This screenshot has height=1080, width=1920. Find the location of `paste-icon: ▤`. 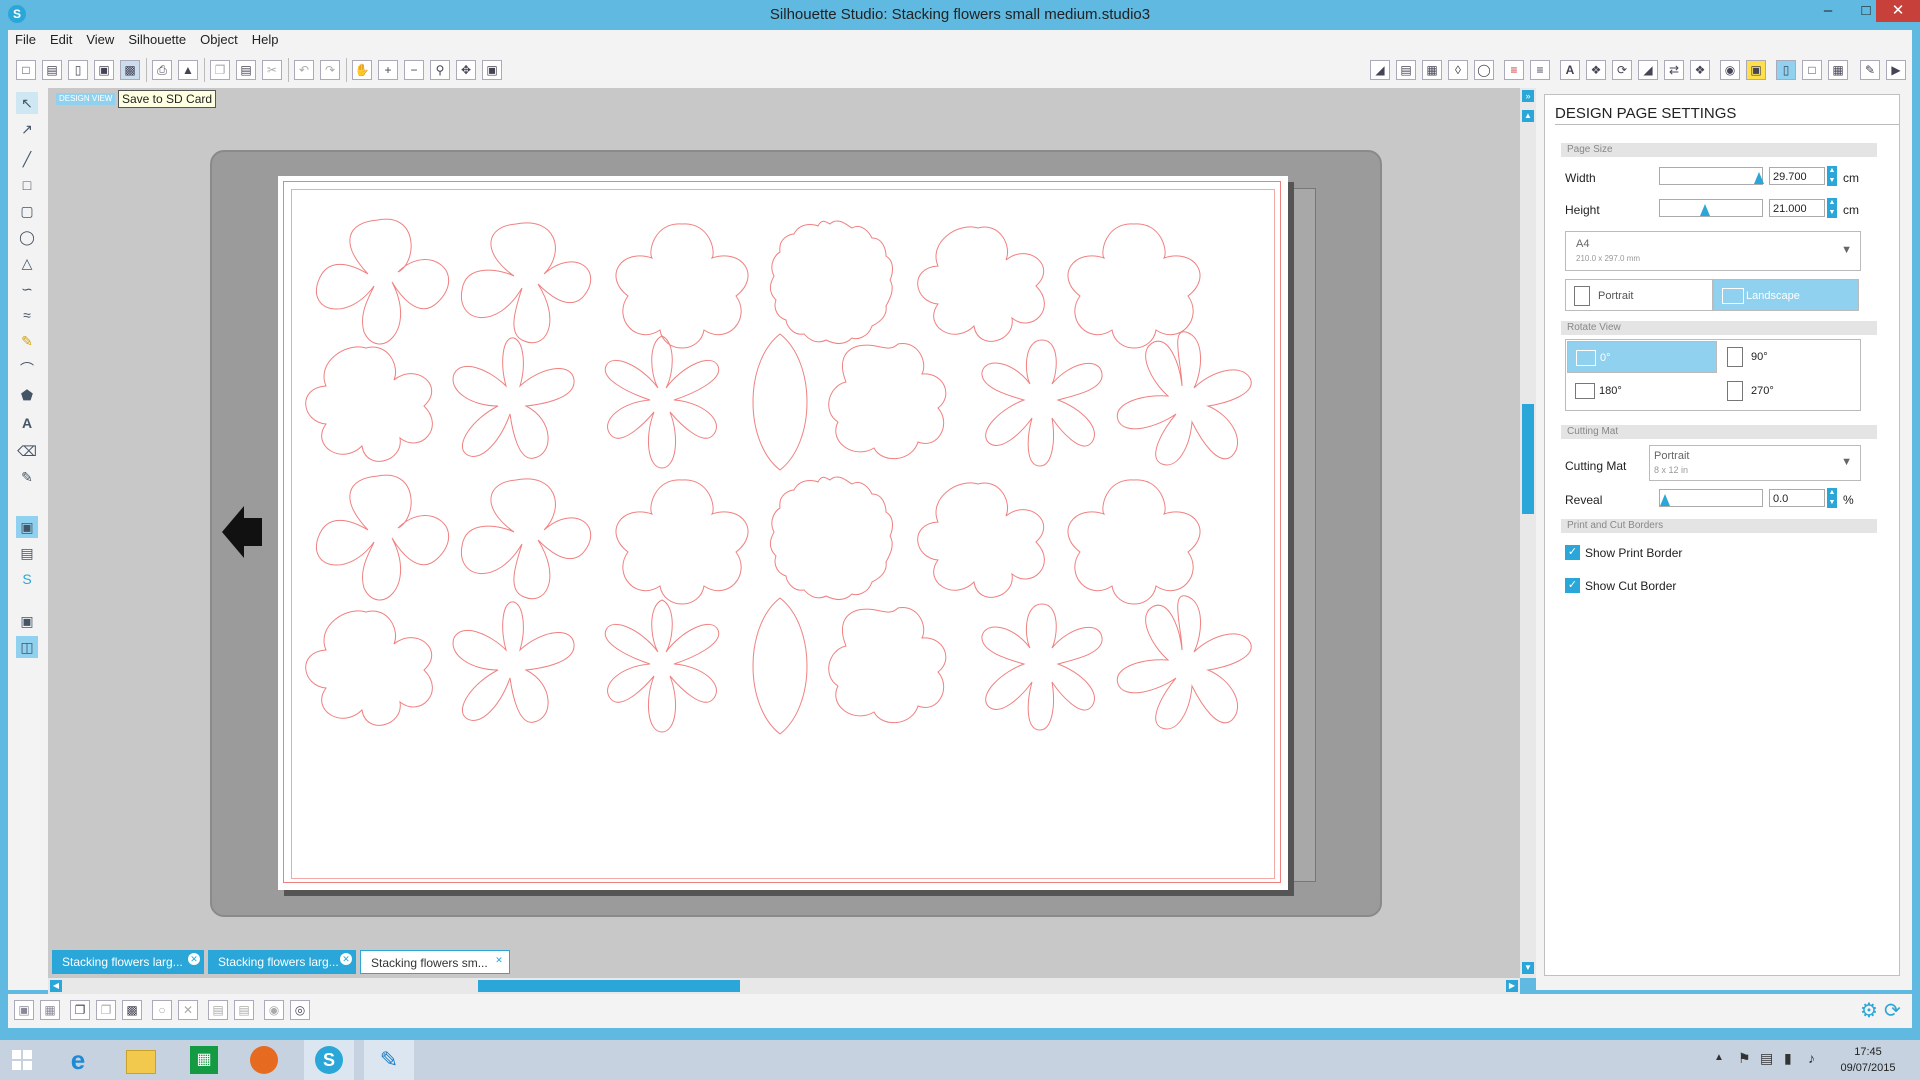

paste-icon: ▤ is located at coordinates (246, 70).